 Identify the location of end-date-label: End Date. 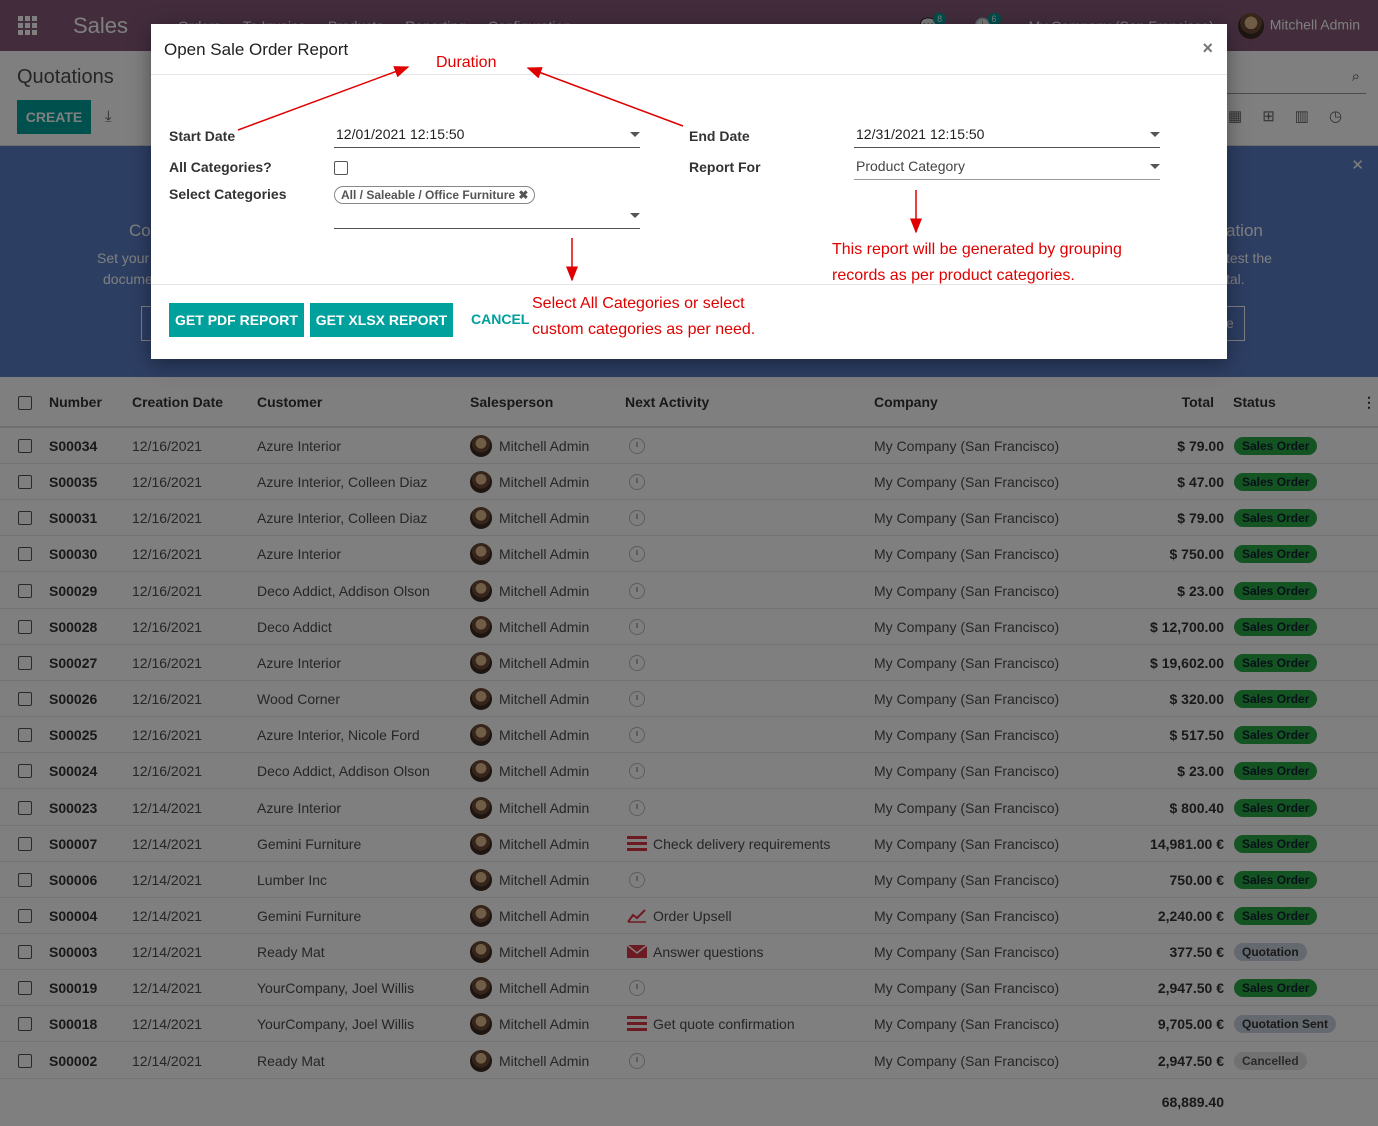
(719, 136).